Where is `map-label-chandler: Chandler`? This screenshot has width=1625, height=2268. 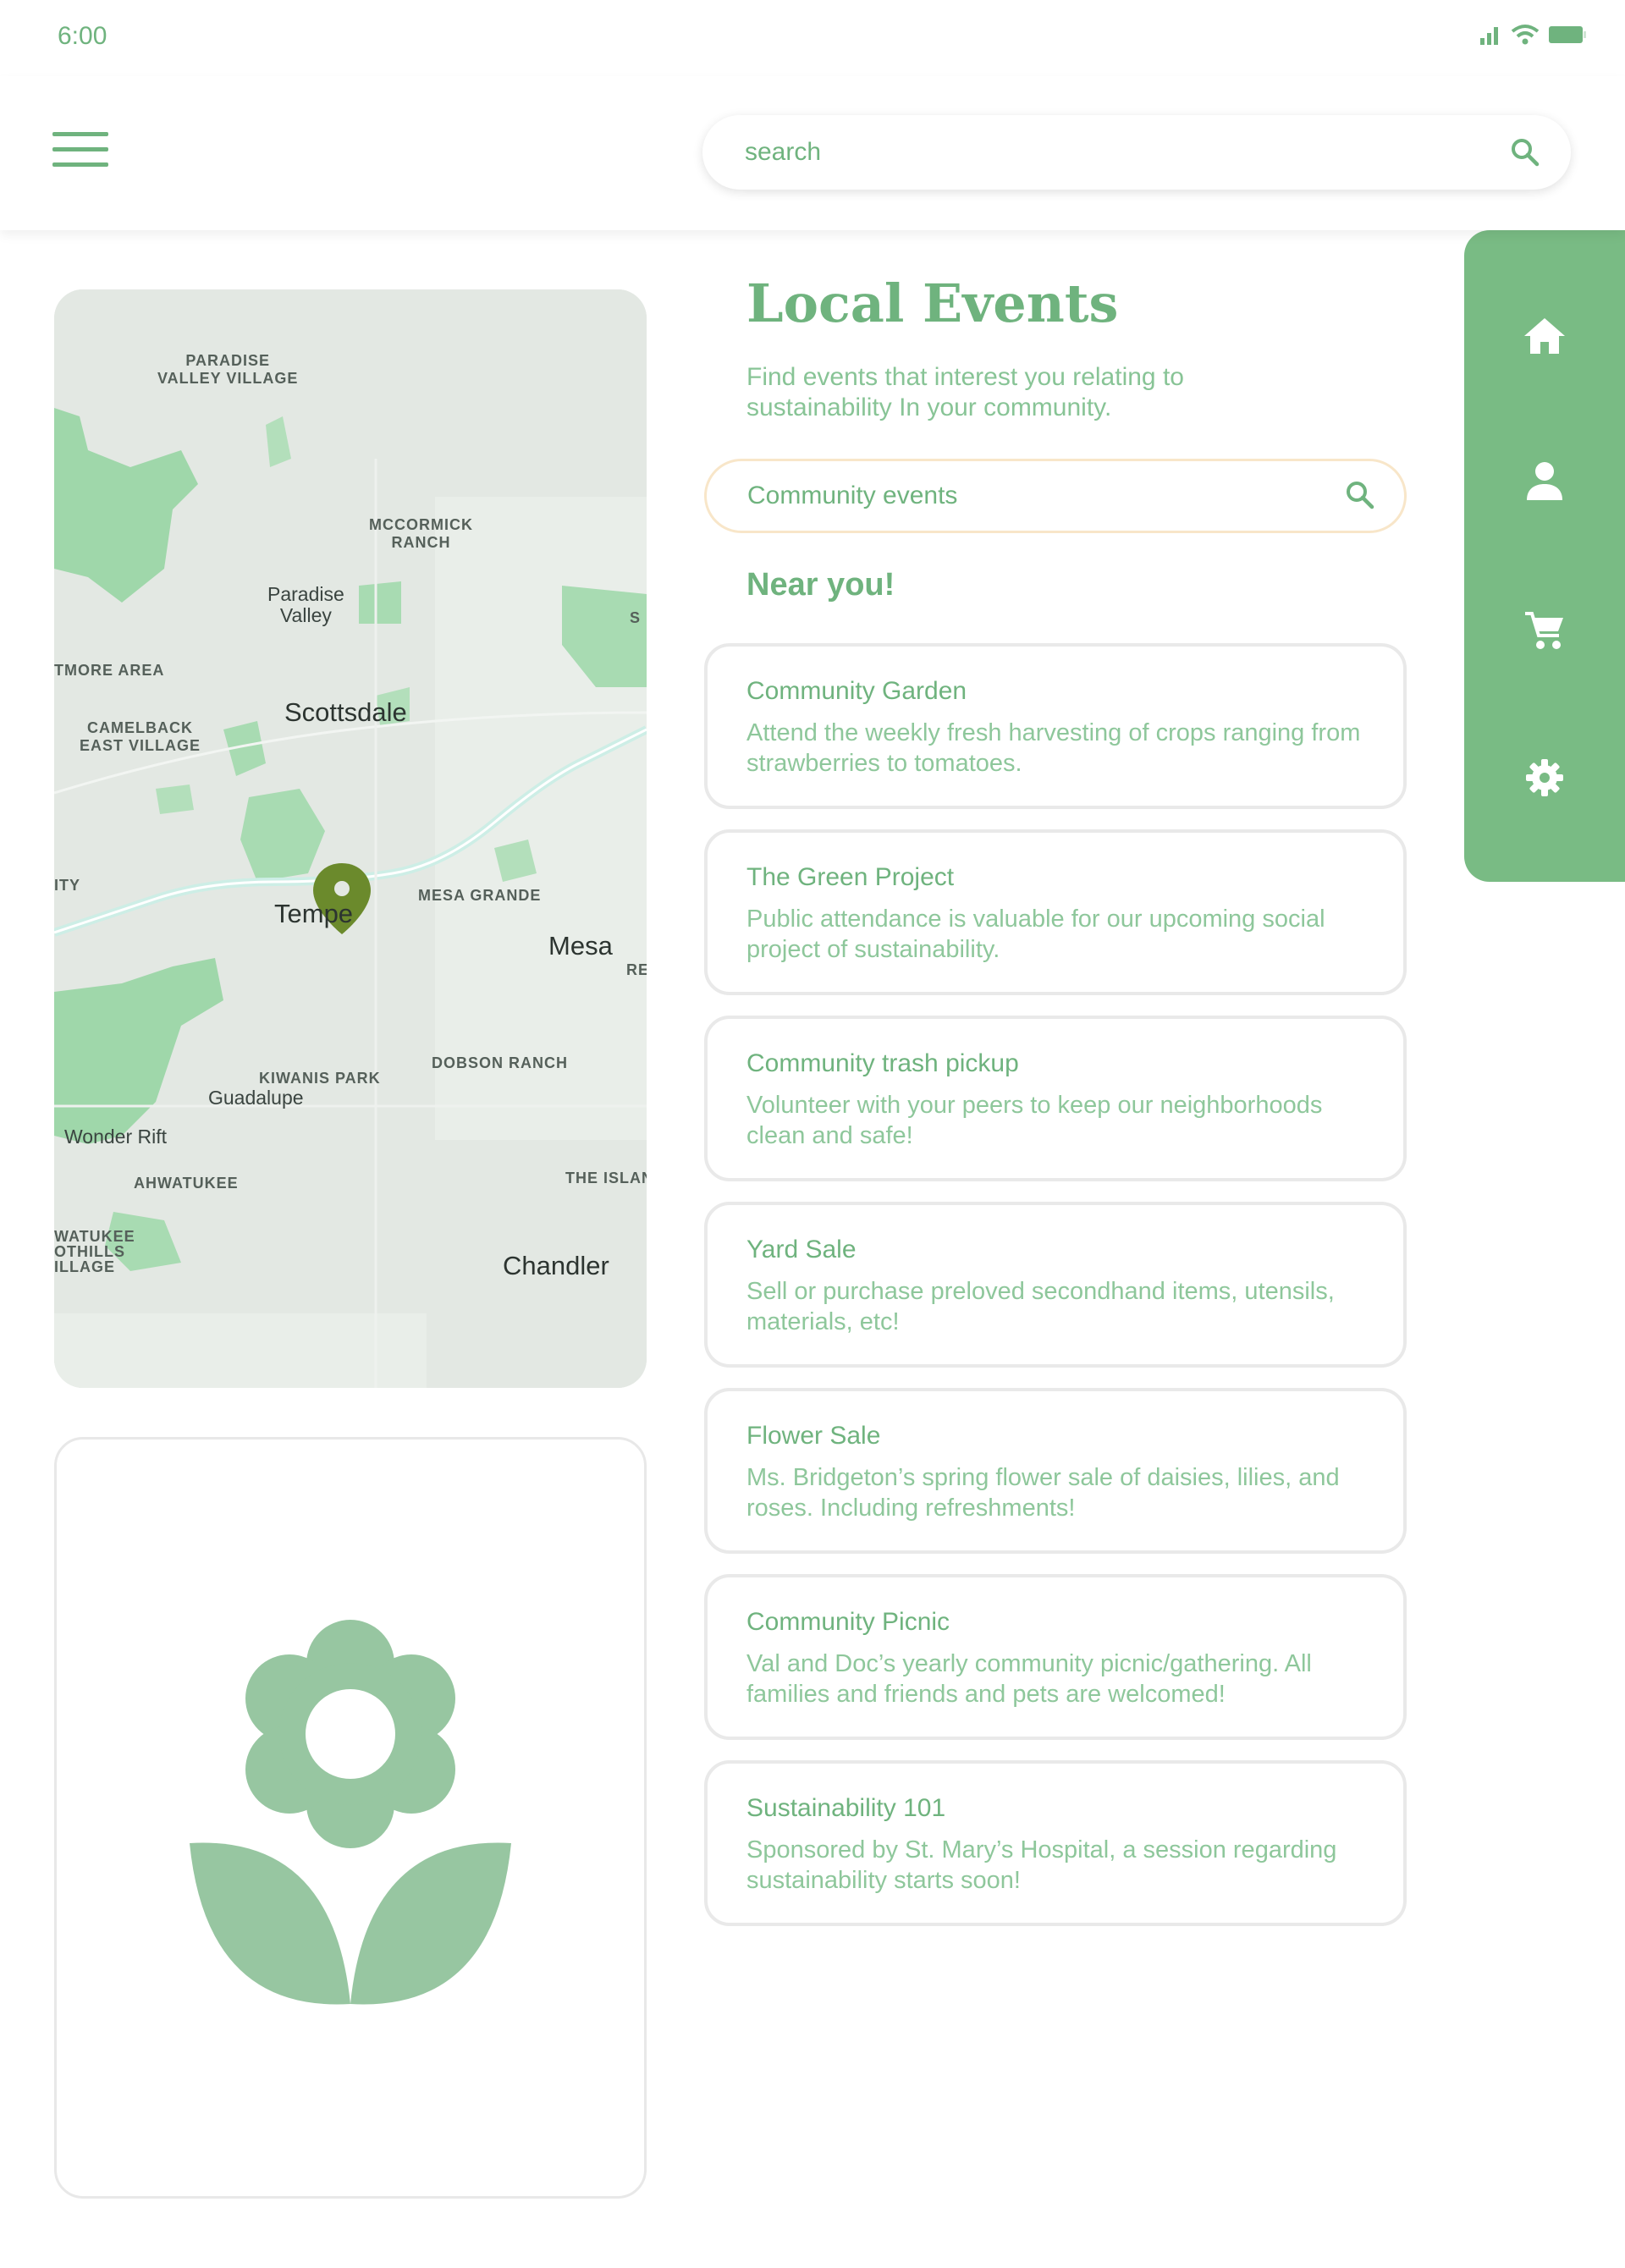 map-label-chandler: Chandler is located at coordinates (556, 1266).